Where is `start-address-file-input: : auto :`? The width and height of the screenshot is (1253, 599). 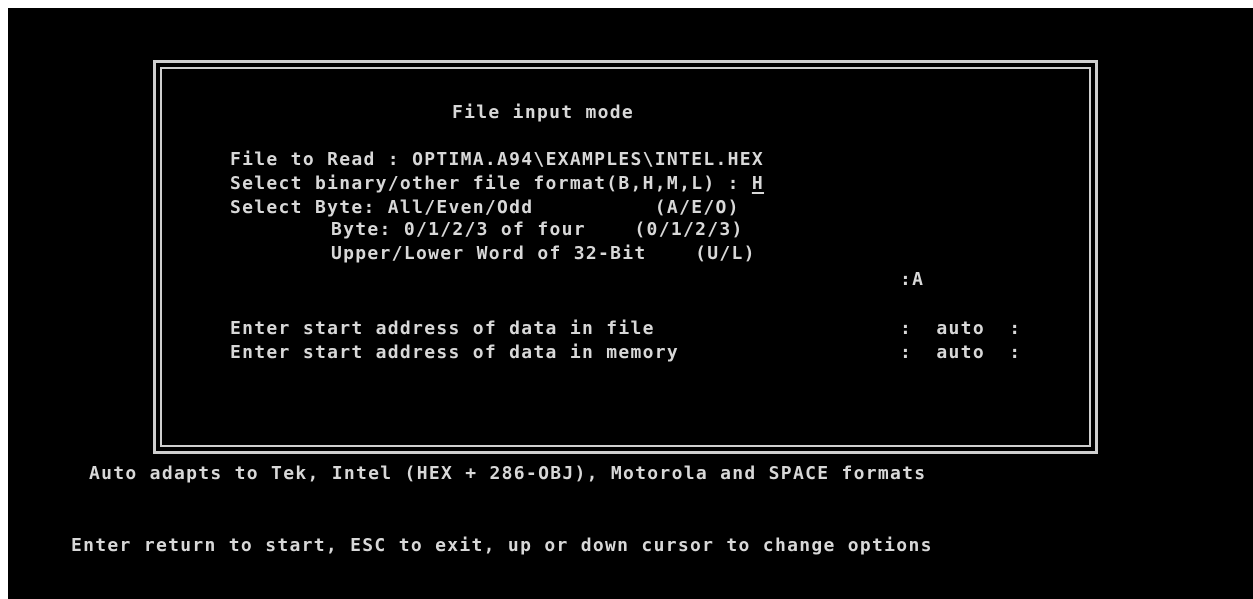
start-address-file-input: : auto : is located at coordinates (960, 329).